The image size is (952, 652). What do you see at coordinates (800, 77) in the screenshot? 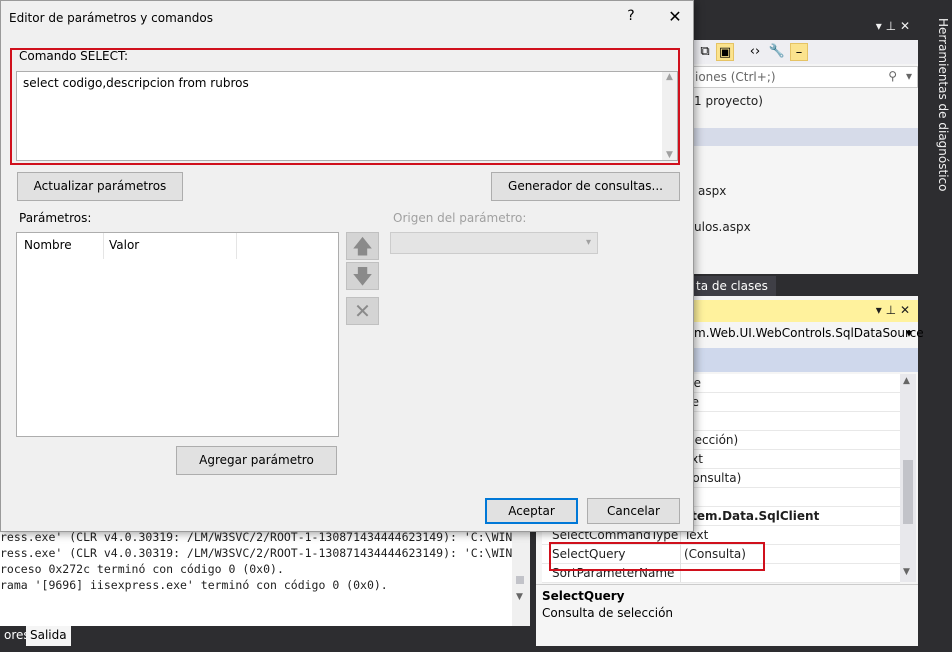
I see `solution-search-input: iones (Ctrl+;) ⚲ ▾` at bounding box center [800, 77].